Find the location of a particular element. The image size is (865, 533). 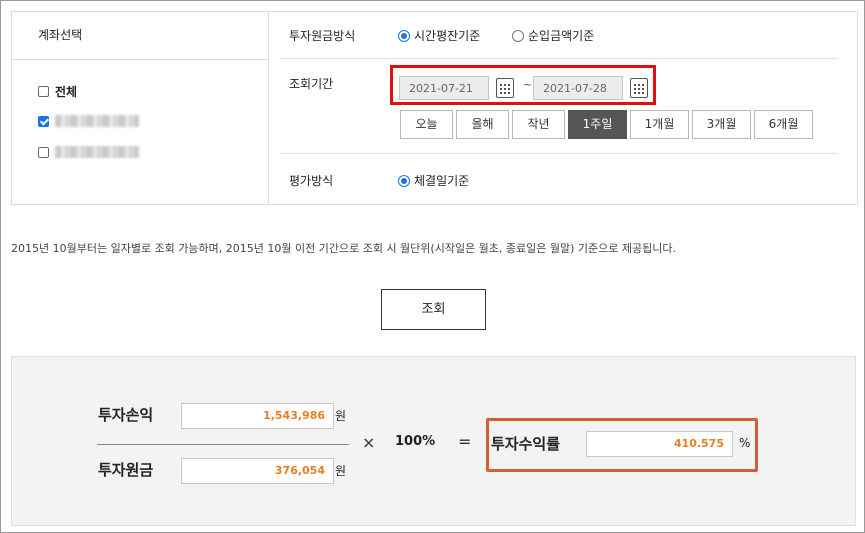

account-item-1-checkbox is located at coordinates (43, 121).